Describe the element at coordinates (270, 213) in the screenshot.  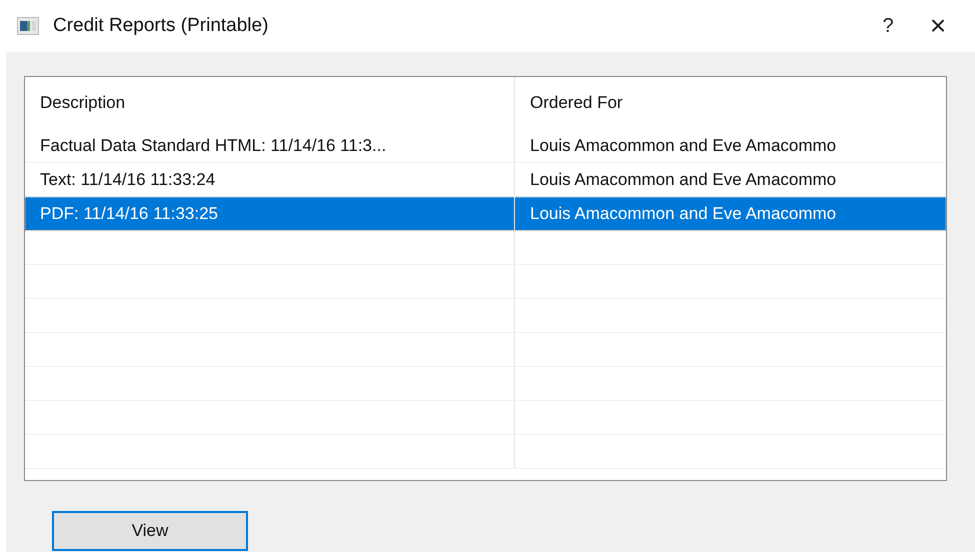
I see `table-cell: PDF: 11/14/16 11:33:25` at that location.